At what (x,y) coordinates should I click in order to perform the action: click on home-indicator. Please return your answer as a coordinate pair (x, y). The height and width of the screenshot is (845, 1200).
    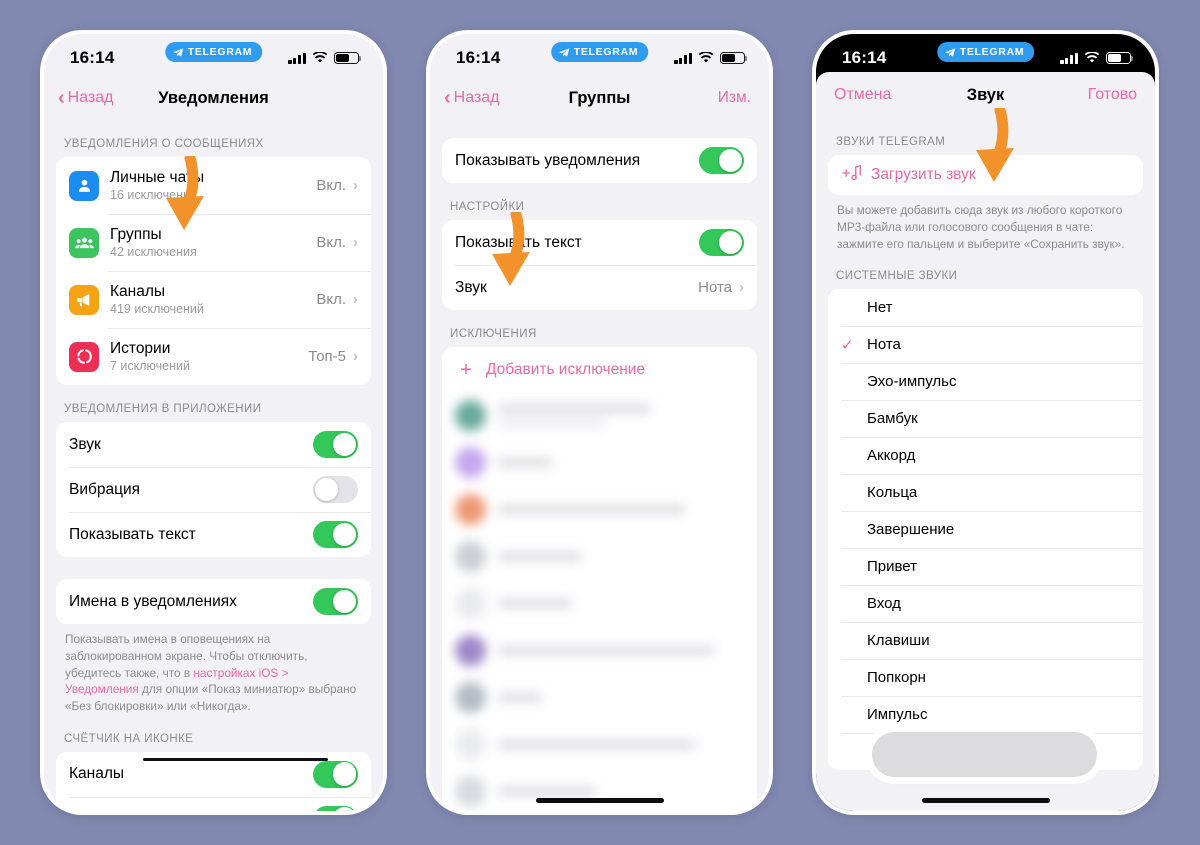
    Looking at the image, I should click on (985, 800).